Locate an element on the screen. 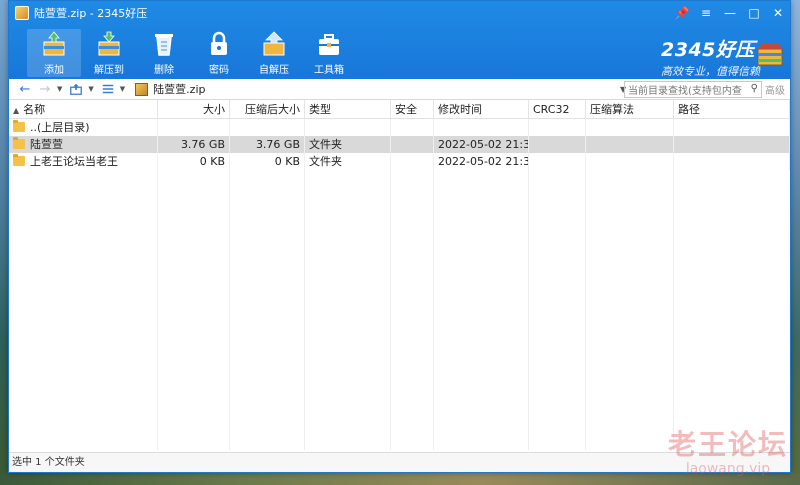 This screenshot has width=800, height=485. extract-to-icon is located at coordinates (109, 43).